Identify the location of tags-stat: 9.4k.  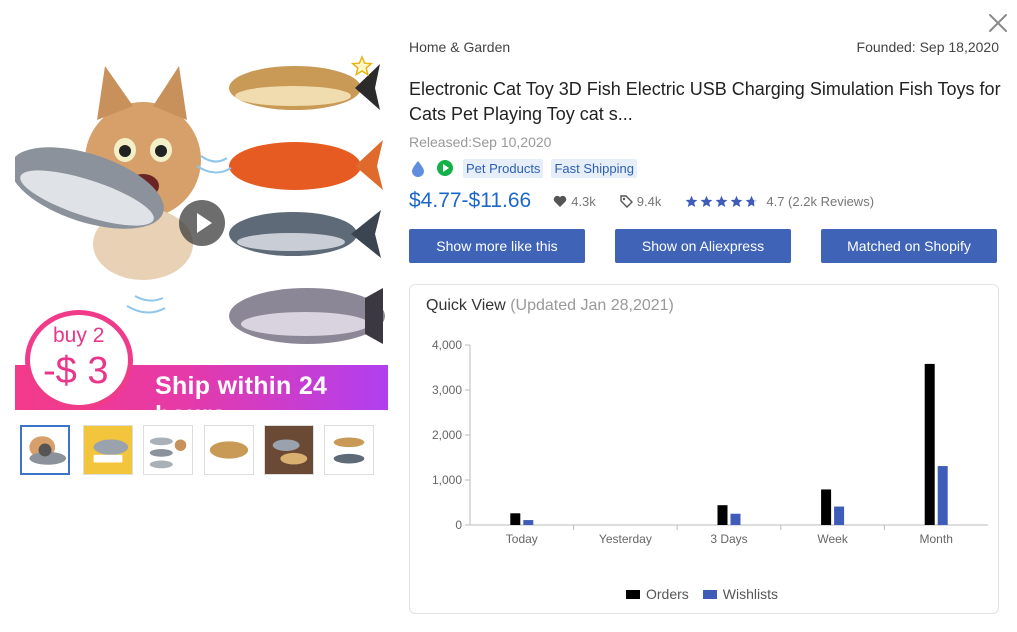
(641, 201).